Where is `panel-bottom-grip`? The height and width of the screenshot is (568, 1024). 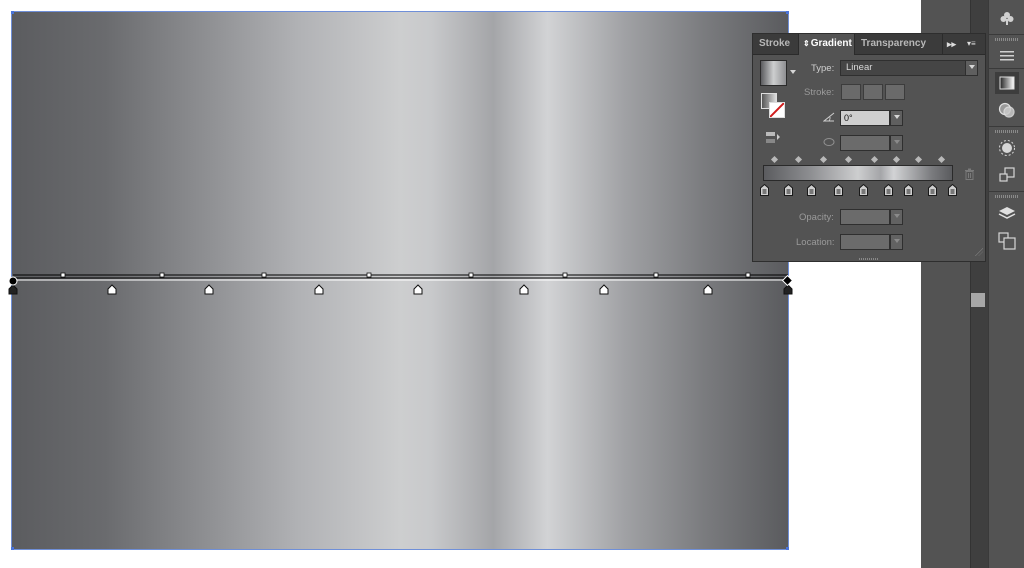
panel-bottom-grip is located at coordinates (869, 259).